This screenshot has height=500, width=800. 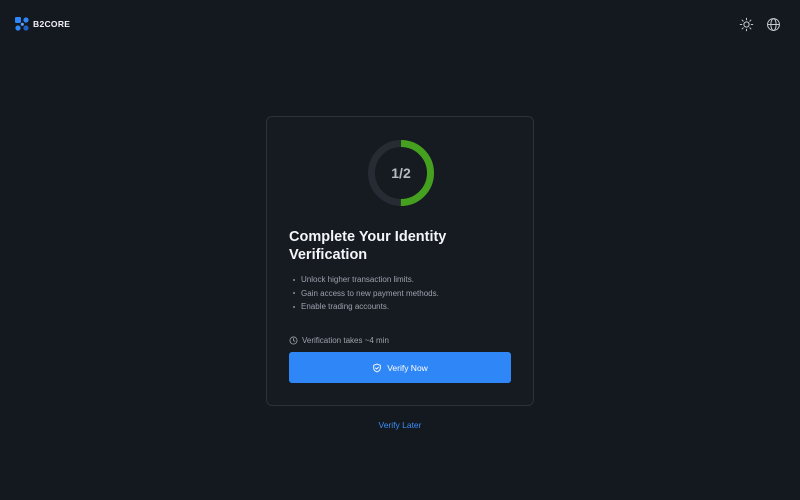 I want to click on brand-logo-icon, so click(x=22, y=24).